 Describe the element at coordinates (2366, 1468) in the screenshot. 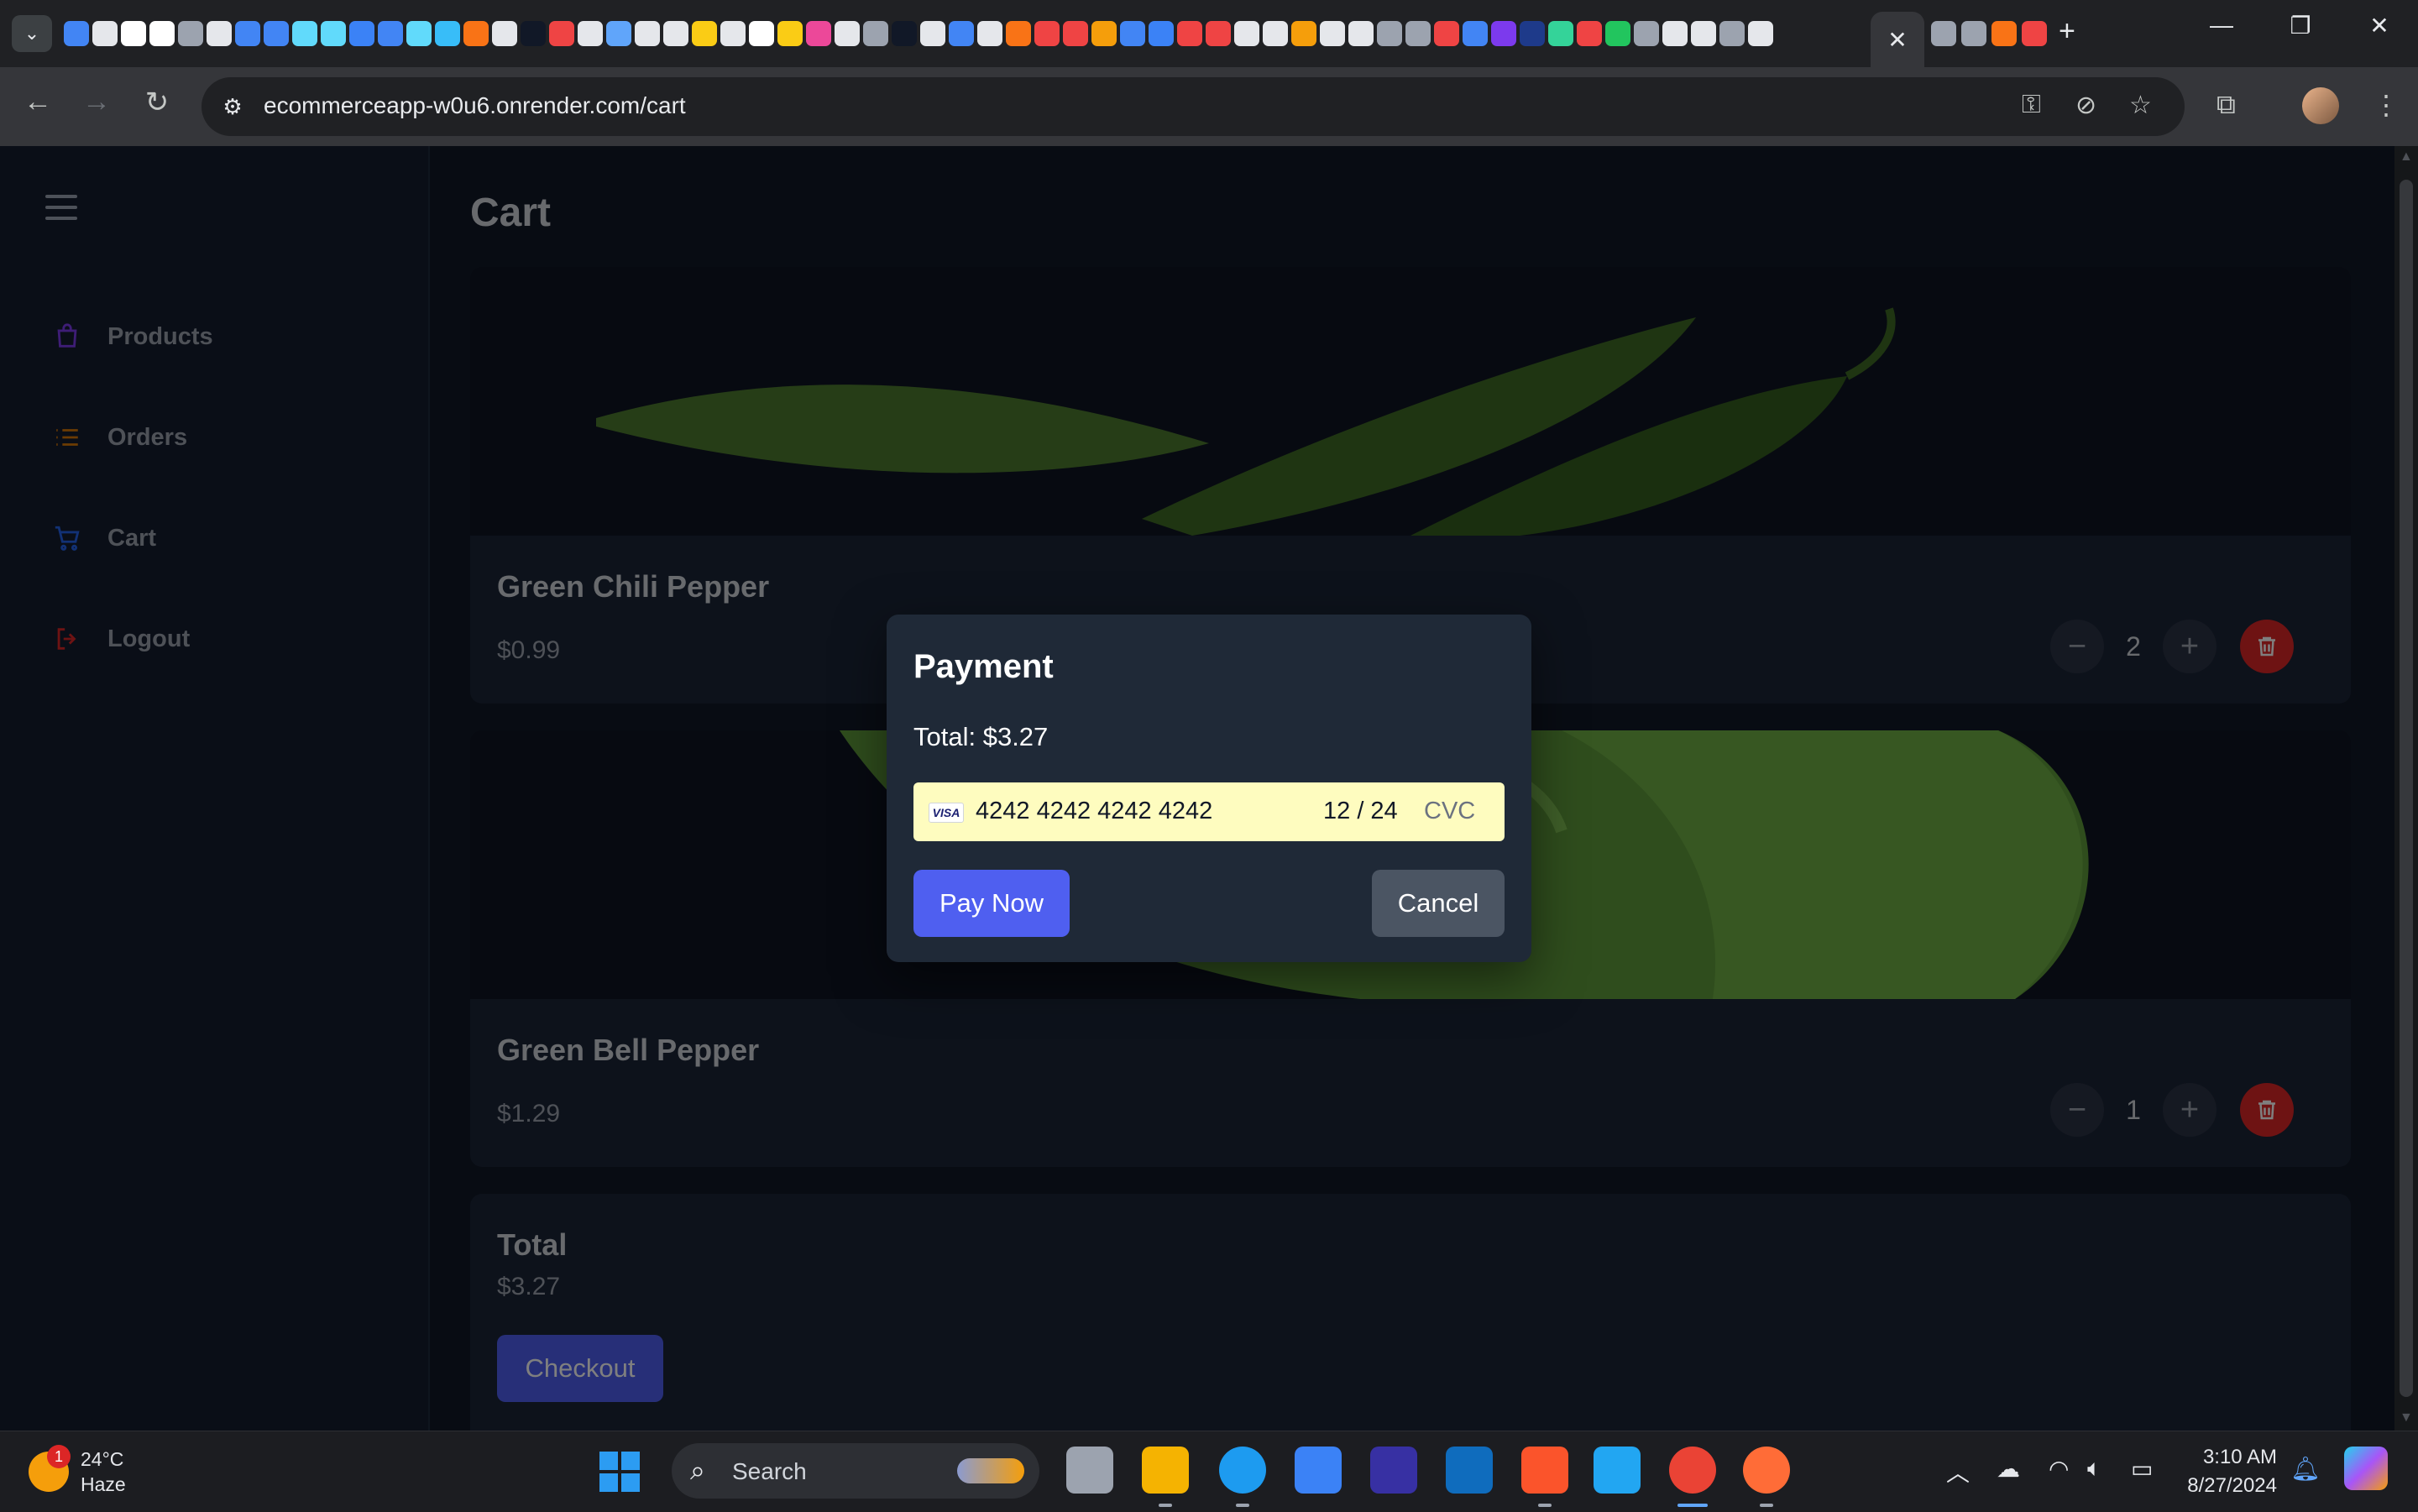

I see `copilot-icon` at that location.